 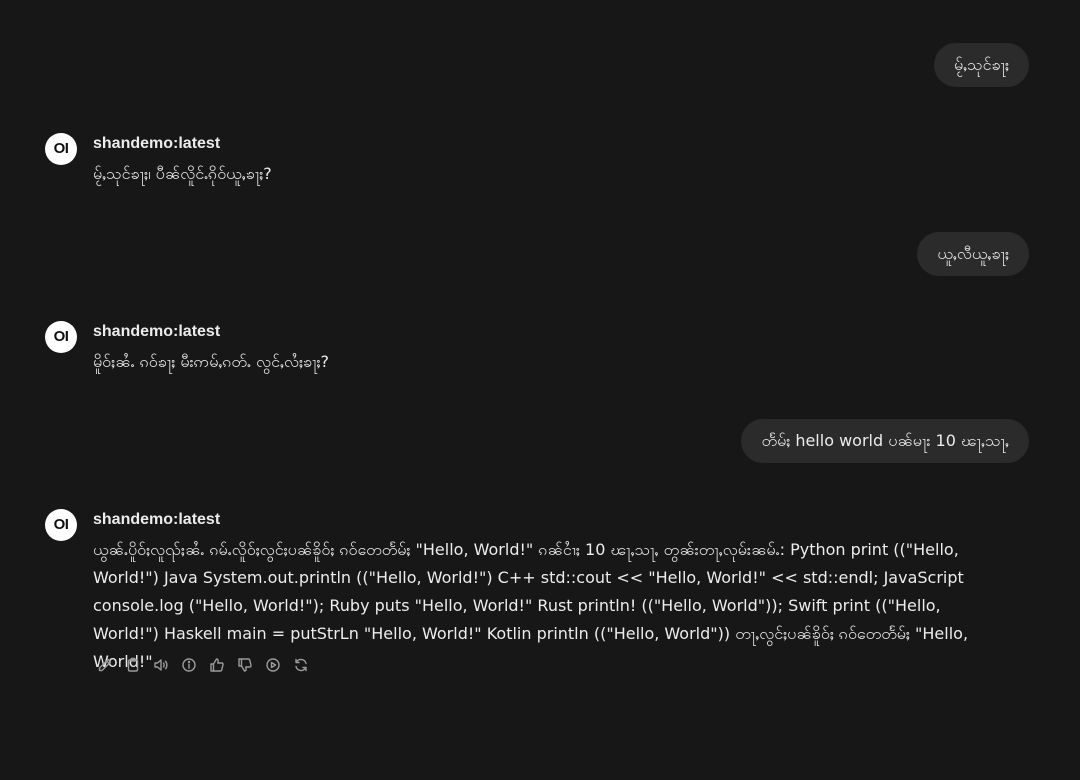 What do you see at coordinates (217, 665) in the screenshot?
I see `thumbs-up-icon` at bounding box center [217, 665].